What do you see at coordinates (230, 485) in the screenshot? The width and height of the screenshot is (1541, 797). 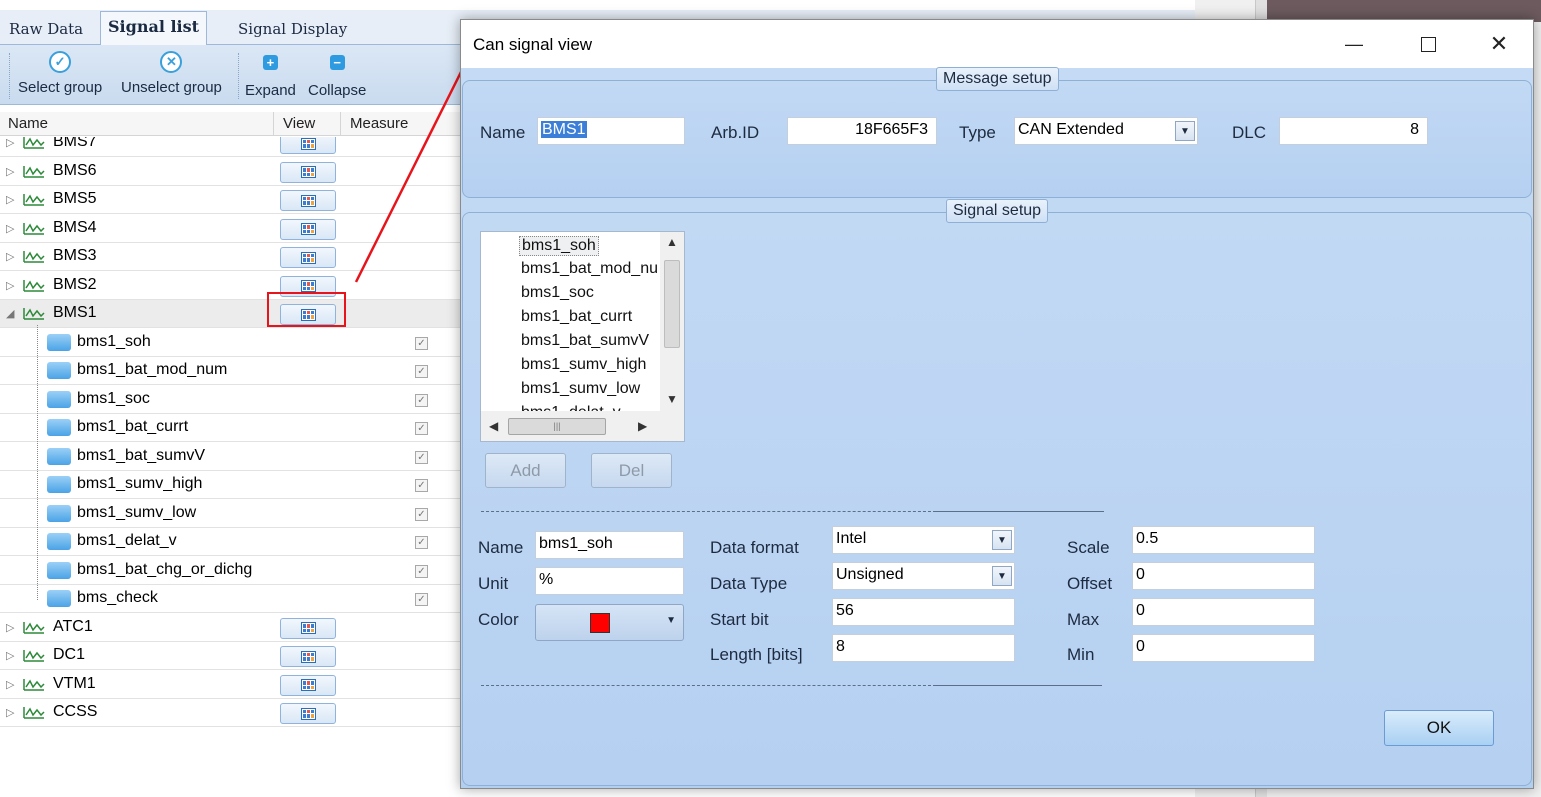 I see `signal-row: bms1_sumv_high ✓` at bounding box center [230, 485].